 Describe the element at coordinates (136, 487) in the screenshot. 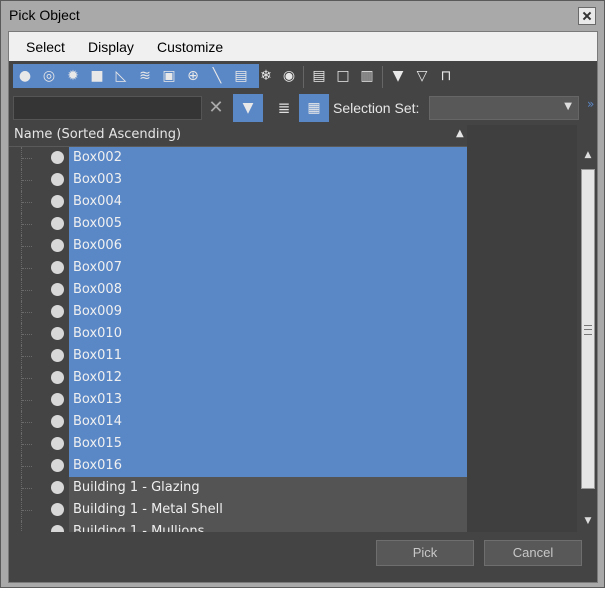

I see `object-name: Building 1 - Glazing` at that location.